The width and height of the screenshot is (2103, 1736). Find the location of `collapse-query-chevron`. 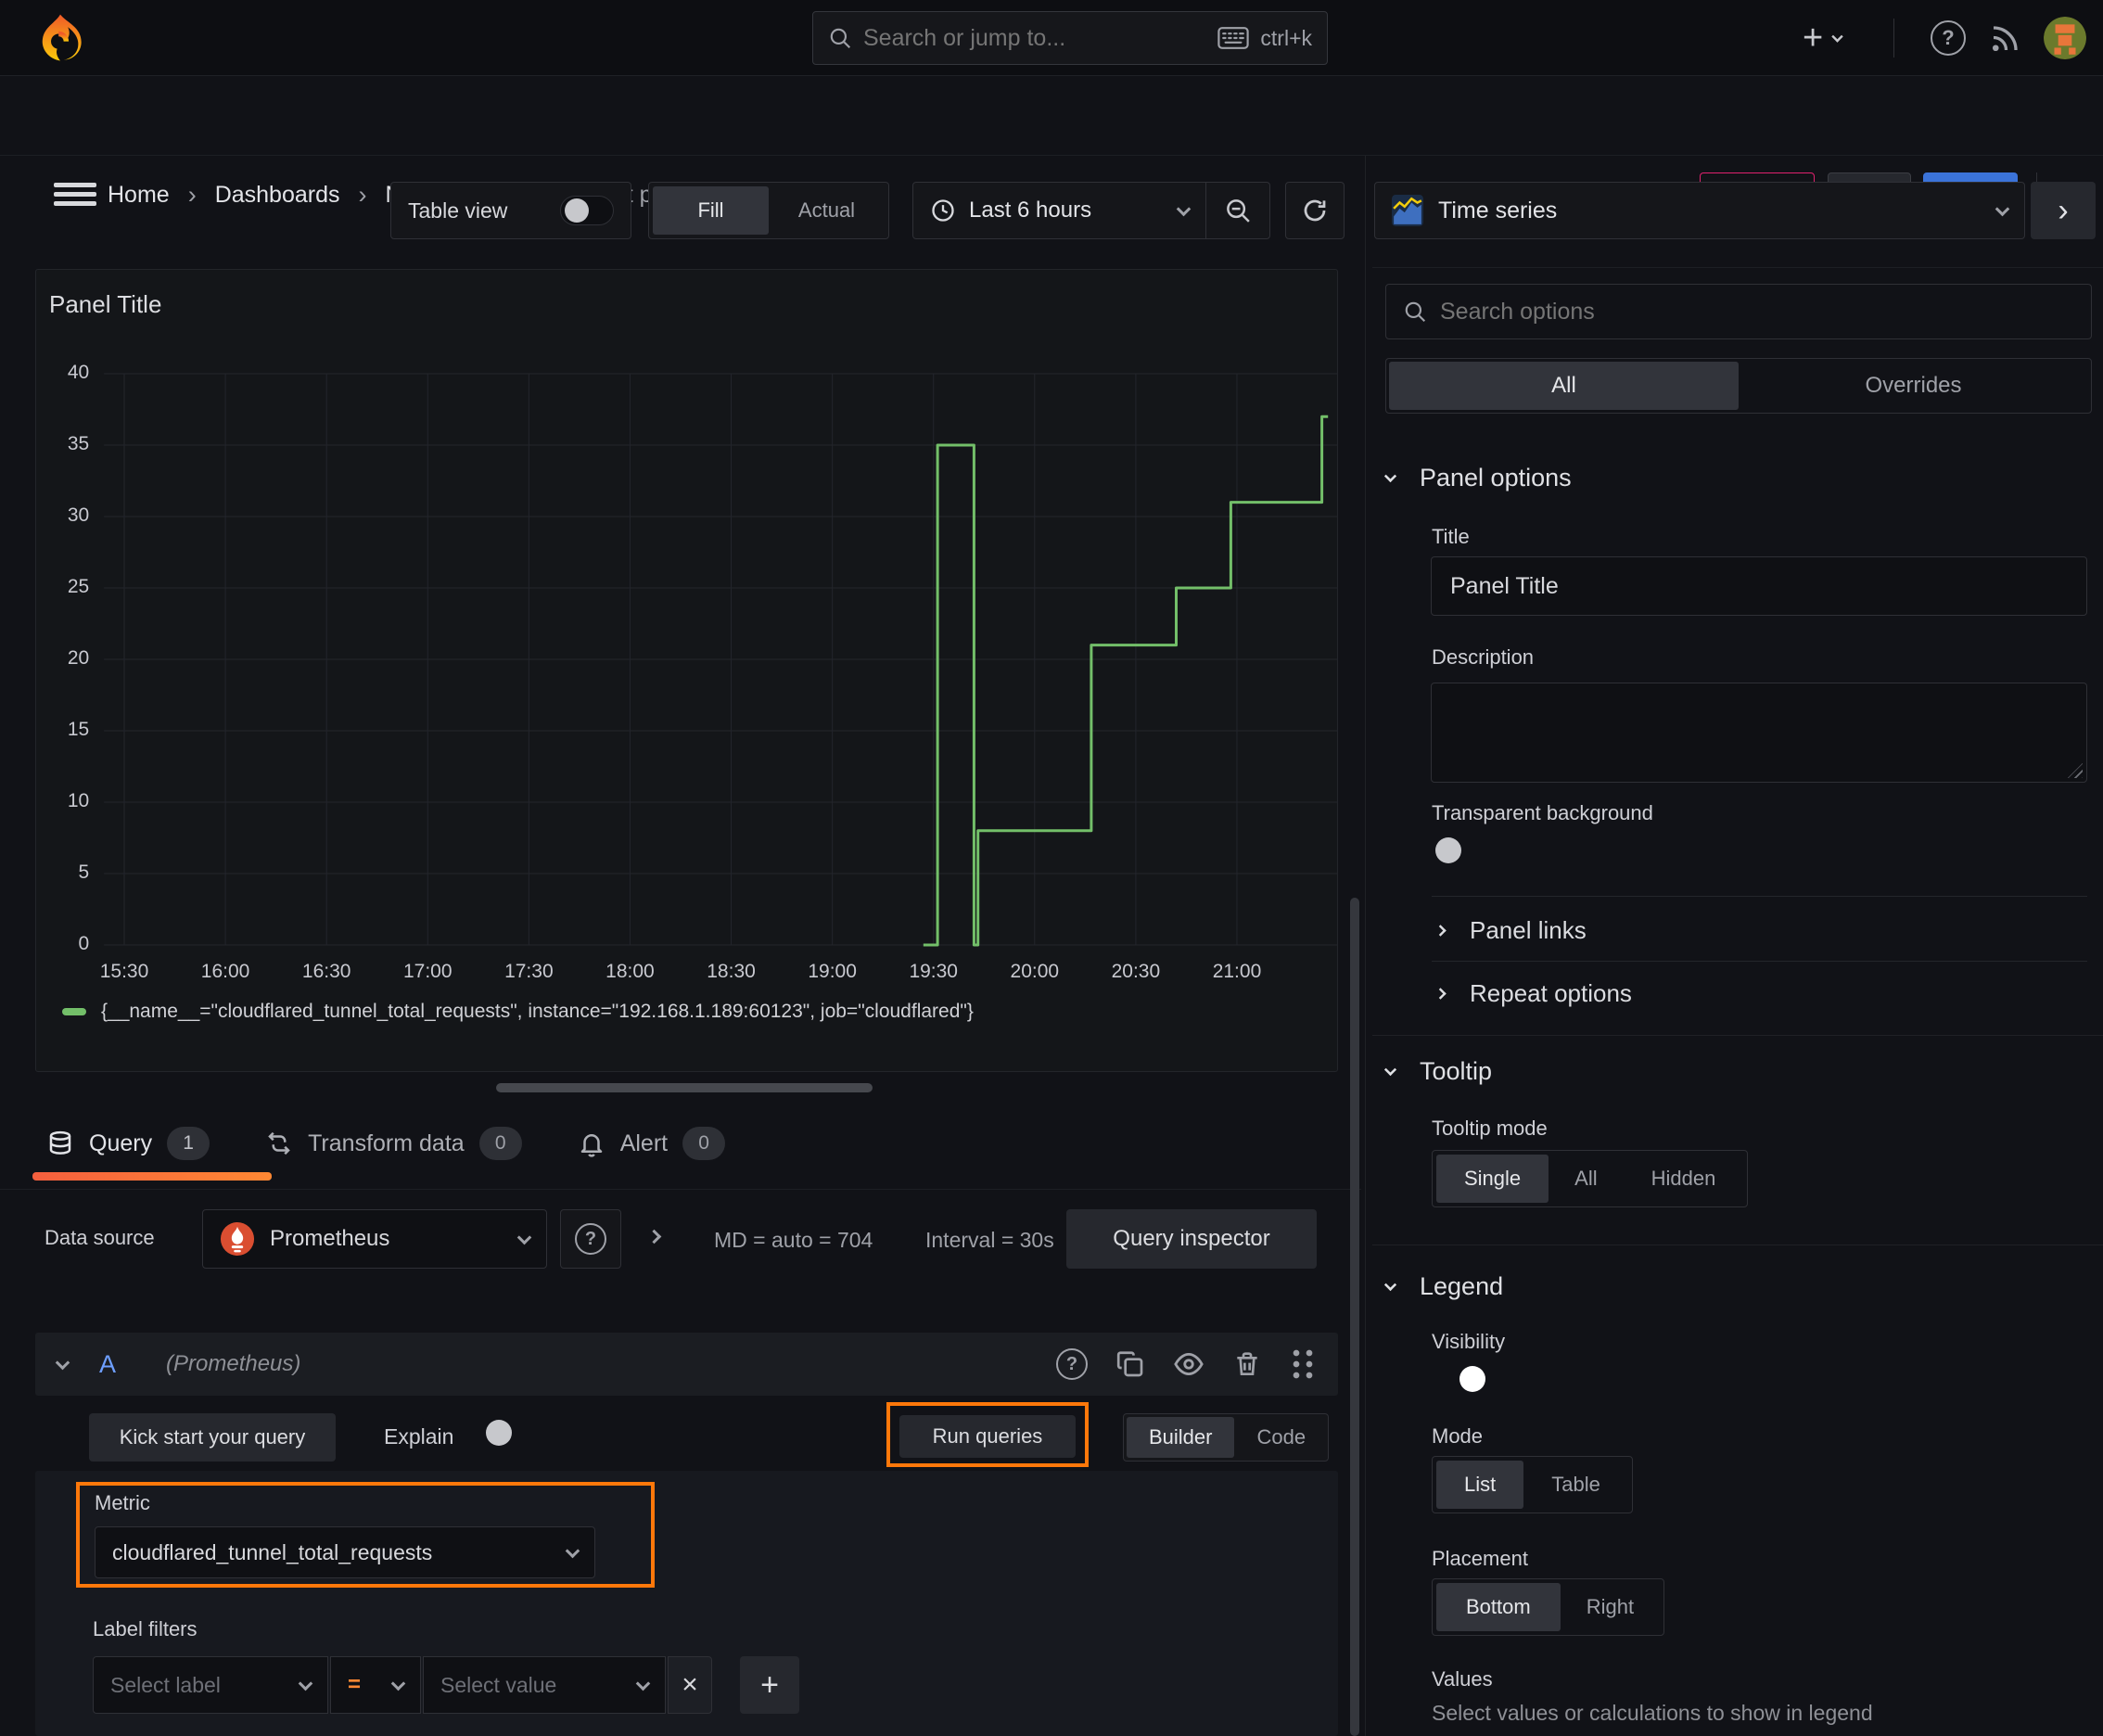

collapse-query-chevron is located at coordinates (62, 1362).